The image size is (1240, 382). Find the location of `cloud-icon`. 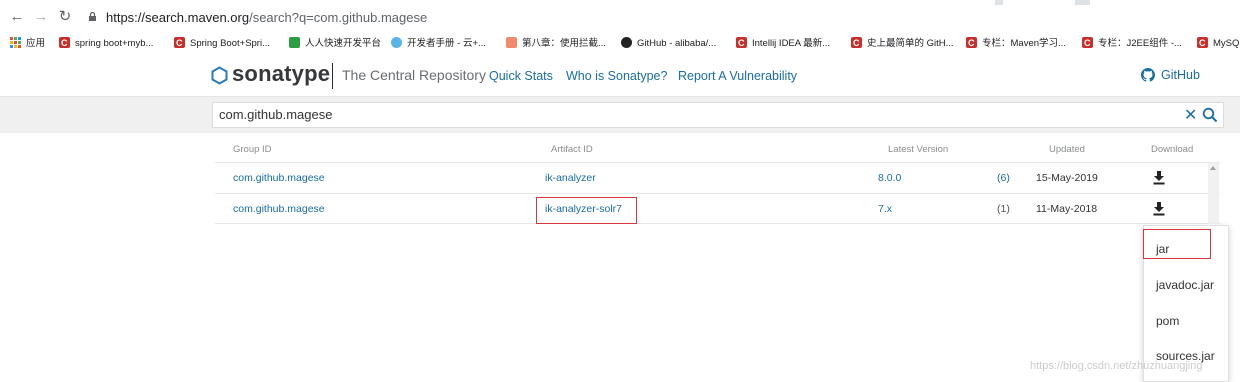

cloud-icon is located at coordinates (396, 42).